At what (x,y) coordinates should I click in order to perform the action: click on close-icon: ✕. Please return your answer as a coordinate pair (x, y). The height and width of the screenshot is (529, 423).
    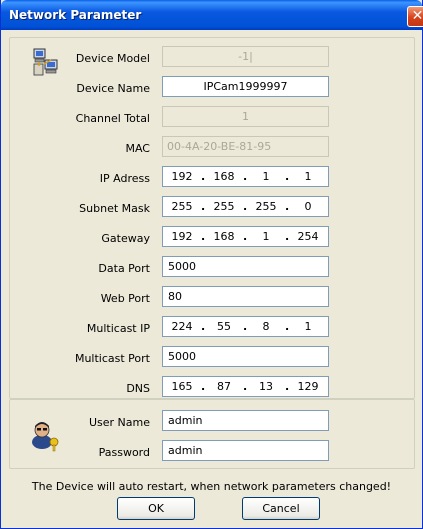
    Looking at the image, I should click on (417, 16).